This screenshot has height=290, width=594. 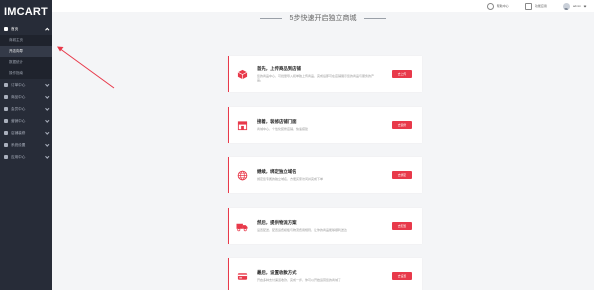 What do you see at coordinates (242, 274) in the screenshot?
I see `card-icon` at bounding box center [242, 274].